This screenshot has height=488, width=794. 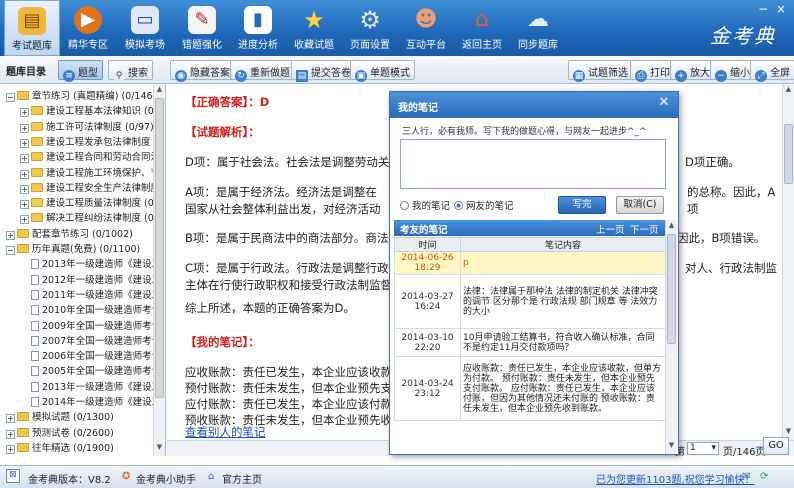 I want to click on close-icon: ✕, so click(x=664, y=104).